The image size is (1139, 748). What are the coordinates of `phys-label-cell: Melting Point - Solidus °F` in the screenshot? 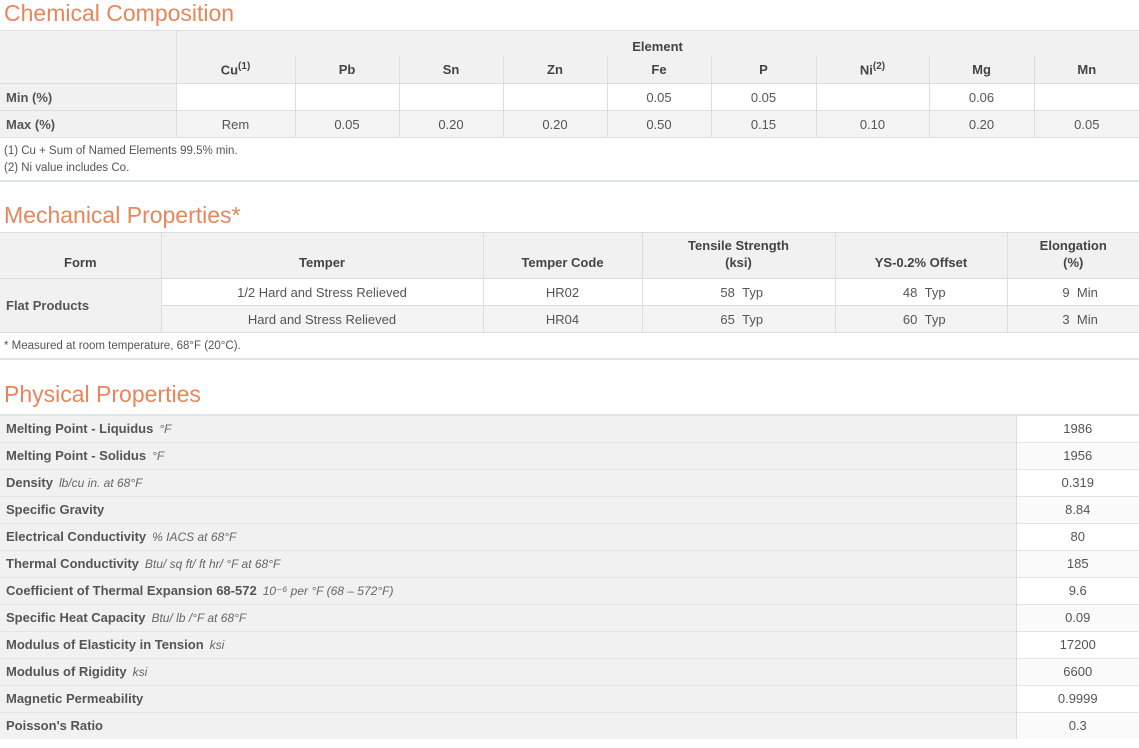 It's located at (508, 455).